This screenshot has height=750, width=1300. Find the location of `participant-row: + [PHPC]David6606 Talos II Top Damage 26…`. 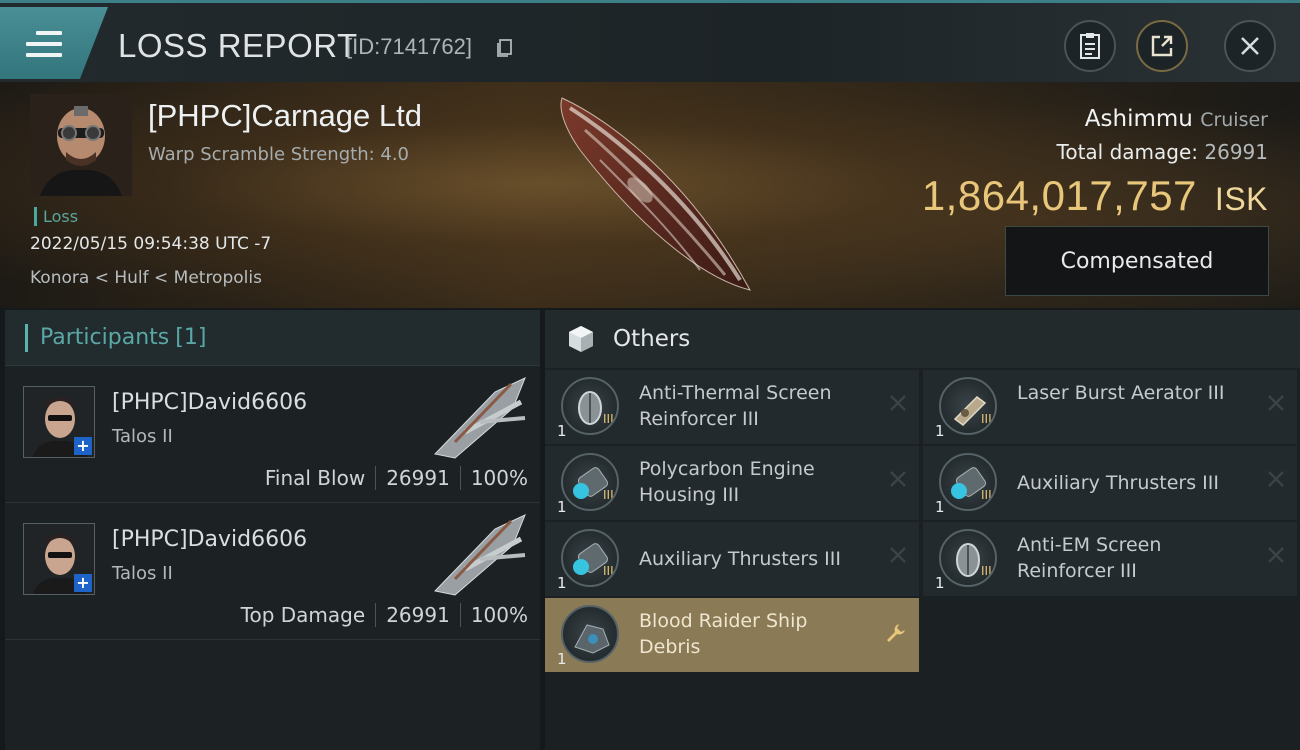

participant-row: + [PHPC]David6606 Talos II Top Damage 26… is located at coordinates (272, 571).